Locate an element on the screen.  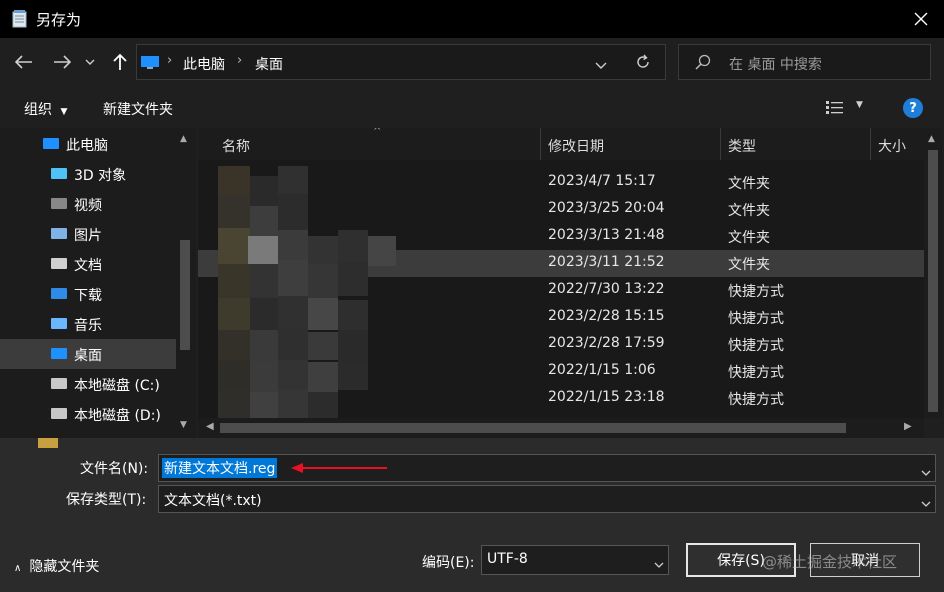
sidebar-item: 文档 is located at coordinates (88, 264).